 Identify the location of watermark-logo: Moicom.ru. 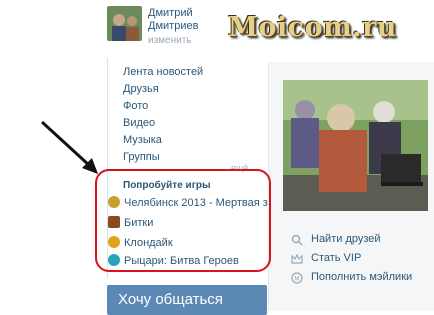
(312, 27).